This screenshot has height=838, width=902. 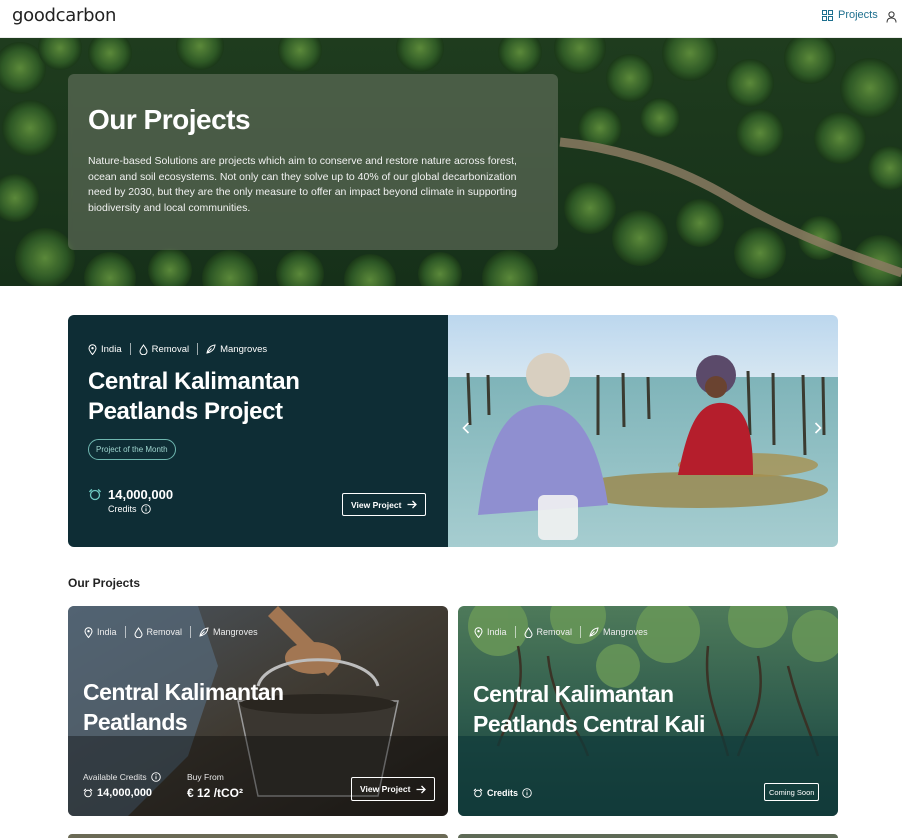 What do you see at coordinates (858, 15) in the screenshot?
I see `nav-projects-label: Projects` at bounding box center [858, 15].